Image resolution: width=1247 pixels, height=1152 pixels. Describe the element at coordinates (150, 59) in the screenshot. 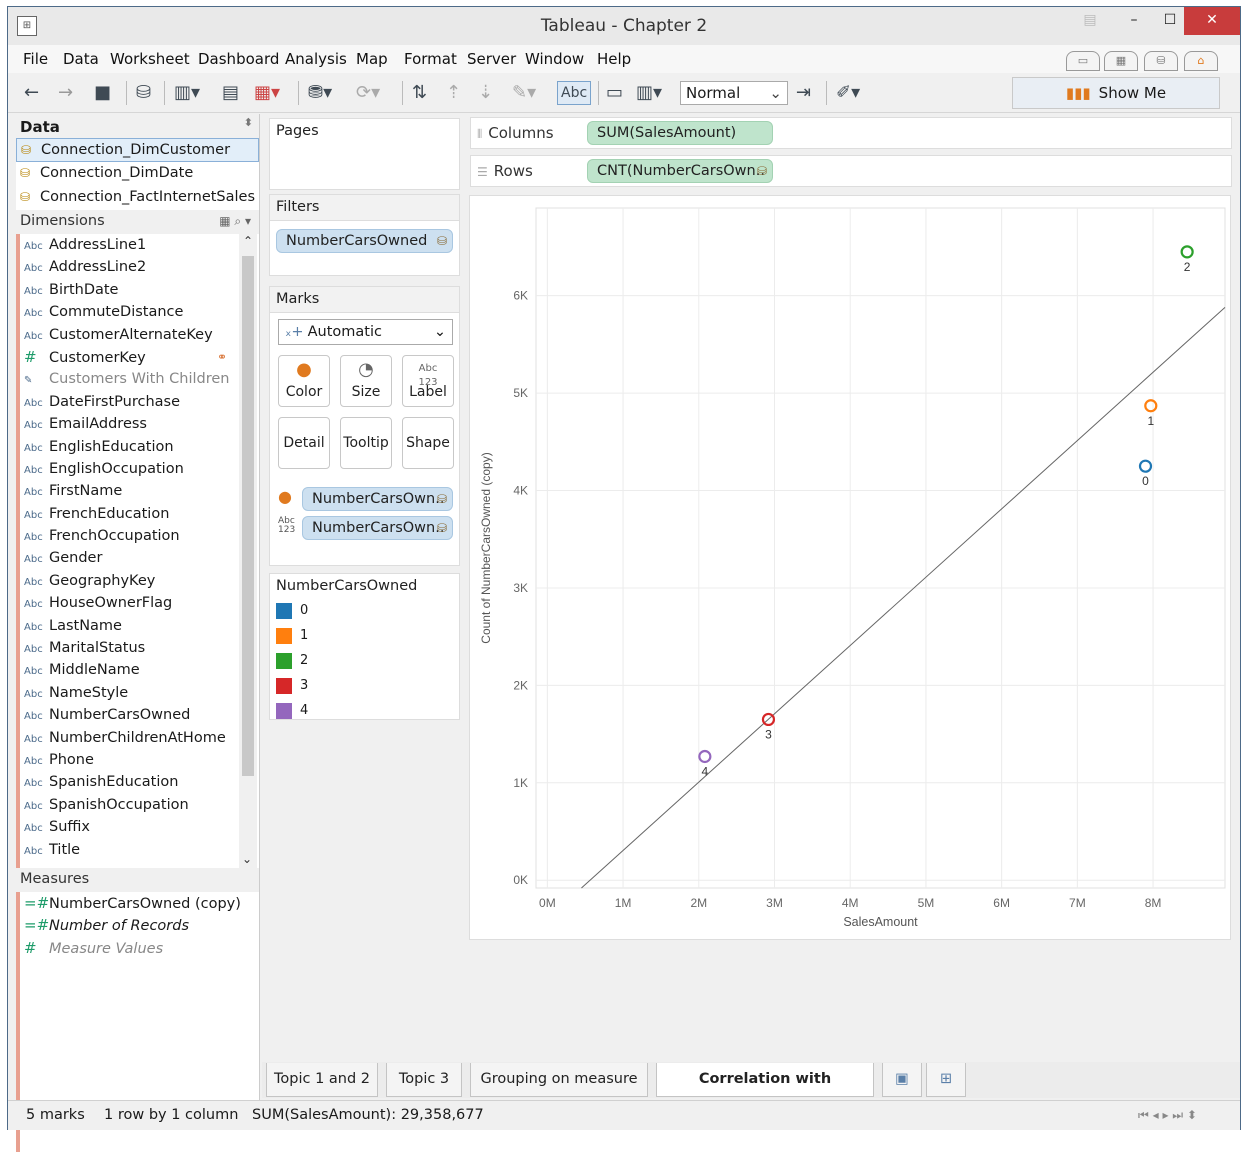

I see `menu-worksheet: Worksheet` at that location.